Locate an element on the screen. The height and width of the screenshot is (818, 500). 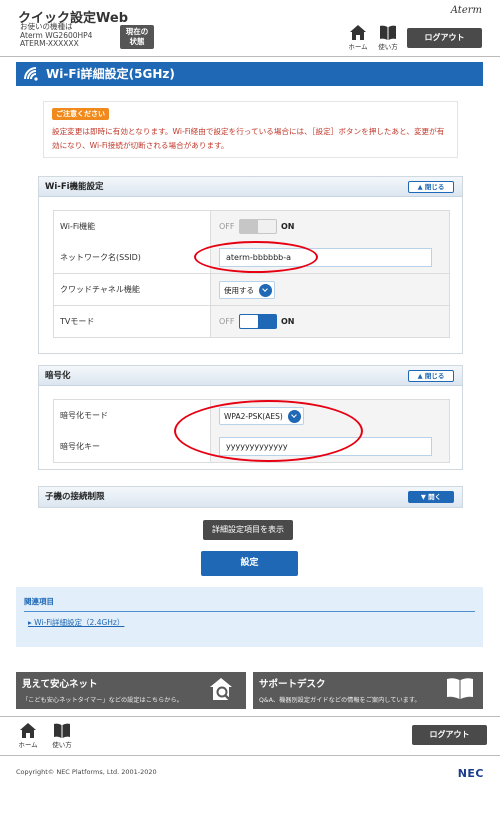
nec-logo: NEC is located at coordinates (470, 773).